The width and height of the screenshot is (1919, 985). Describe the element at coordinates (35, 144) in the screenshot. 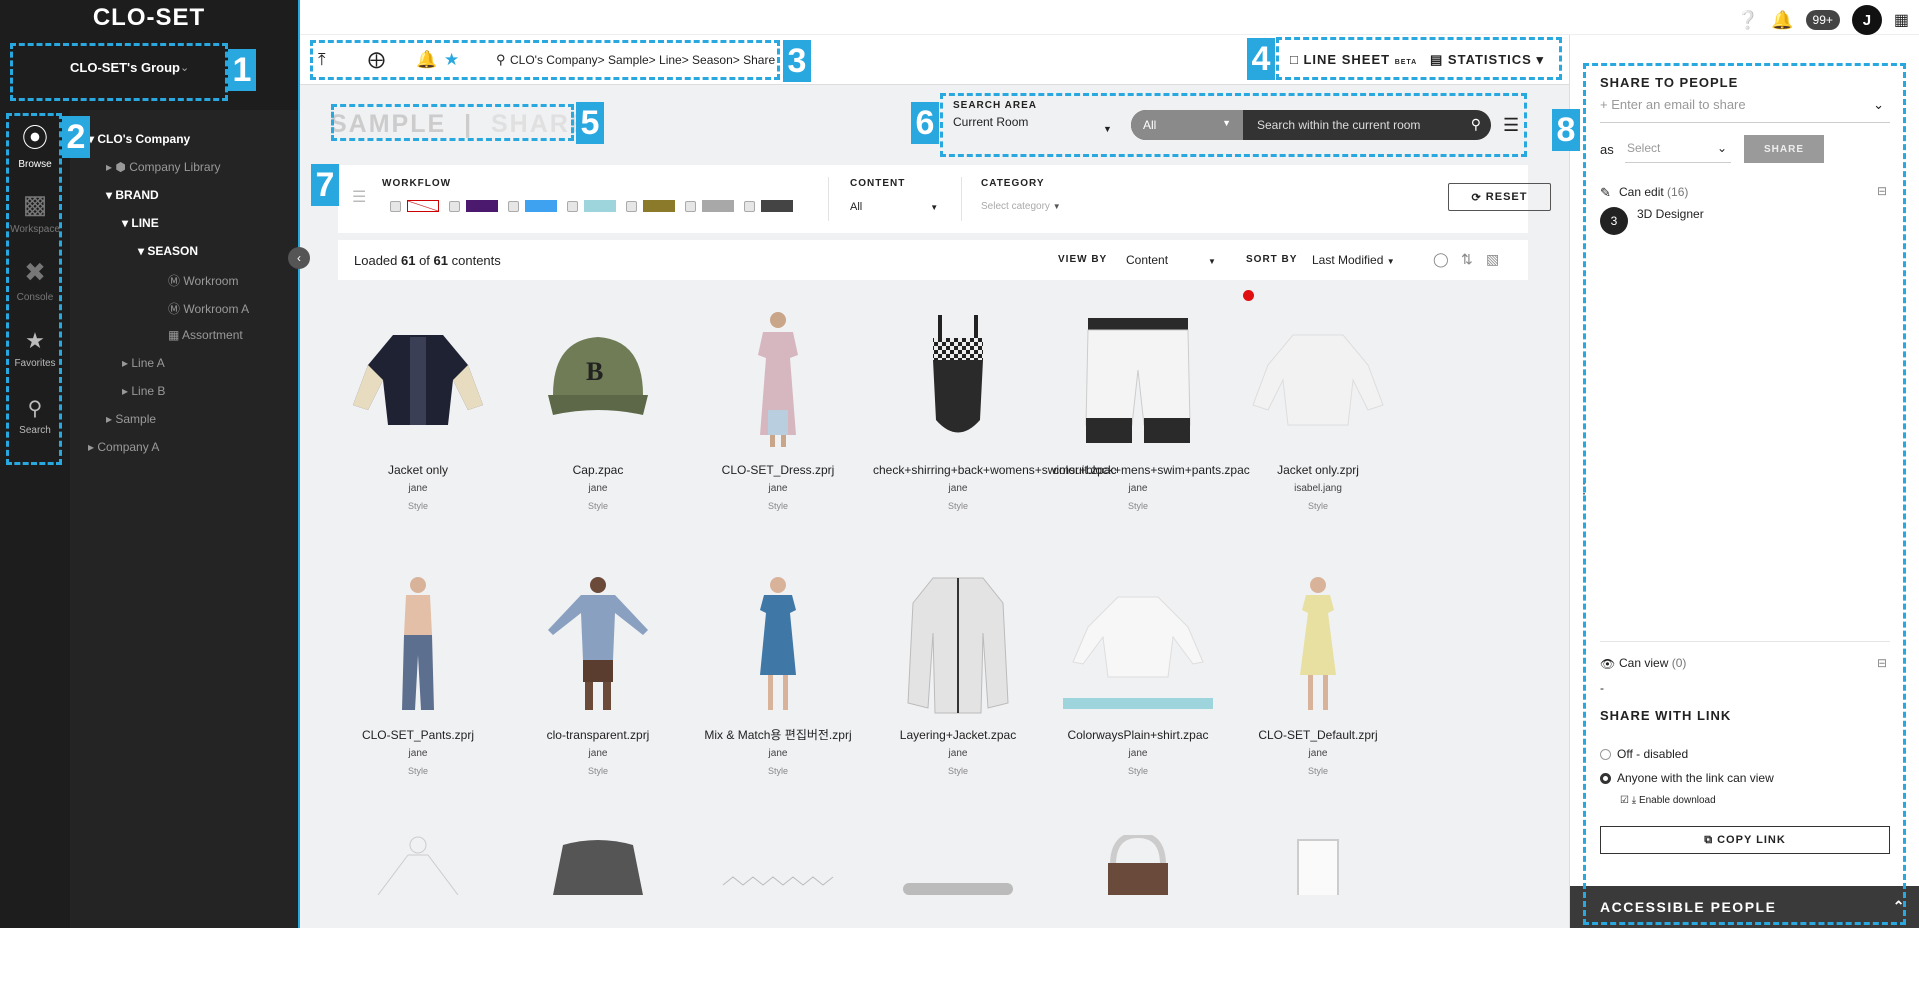

I see `nav-browse: ⦿Browse` at that location.